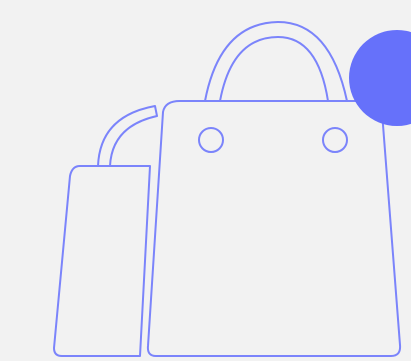  Describe the element at coordinates (127, 136) in the screenshot. I see `back-bag-handle` at that location.